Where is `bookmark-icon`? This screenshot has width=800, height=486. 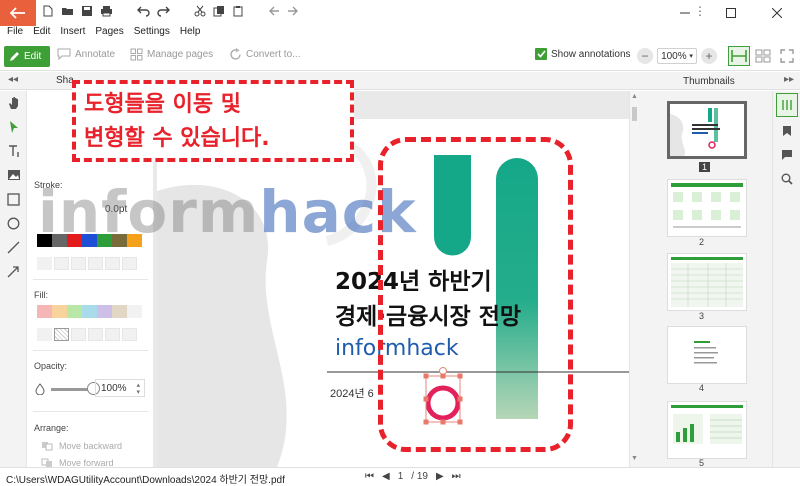 bookmark-icon is located at coordinates (786, 131).